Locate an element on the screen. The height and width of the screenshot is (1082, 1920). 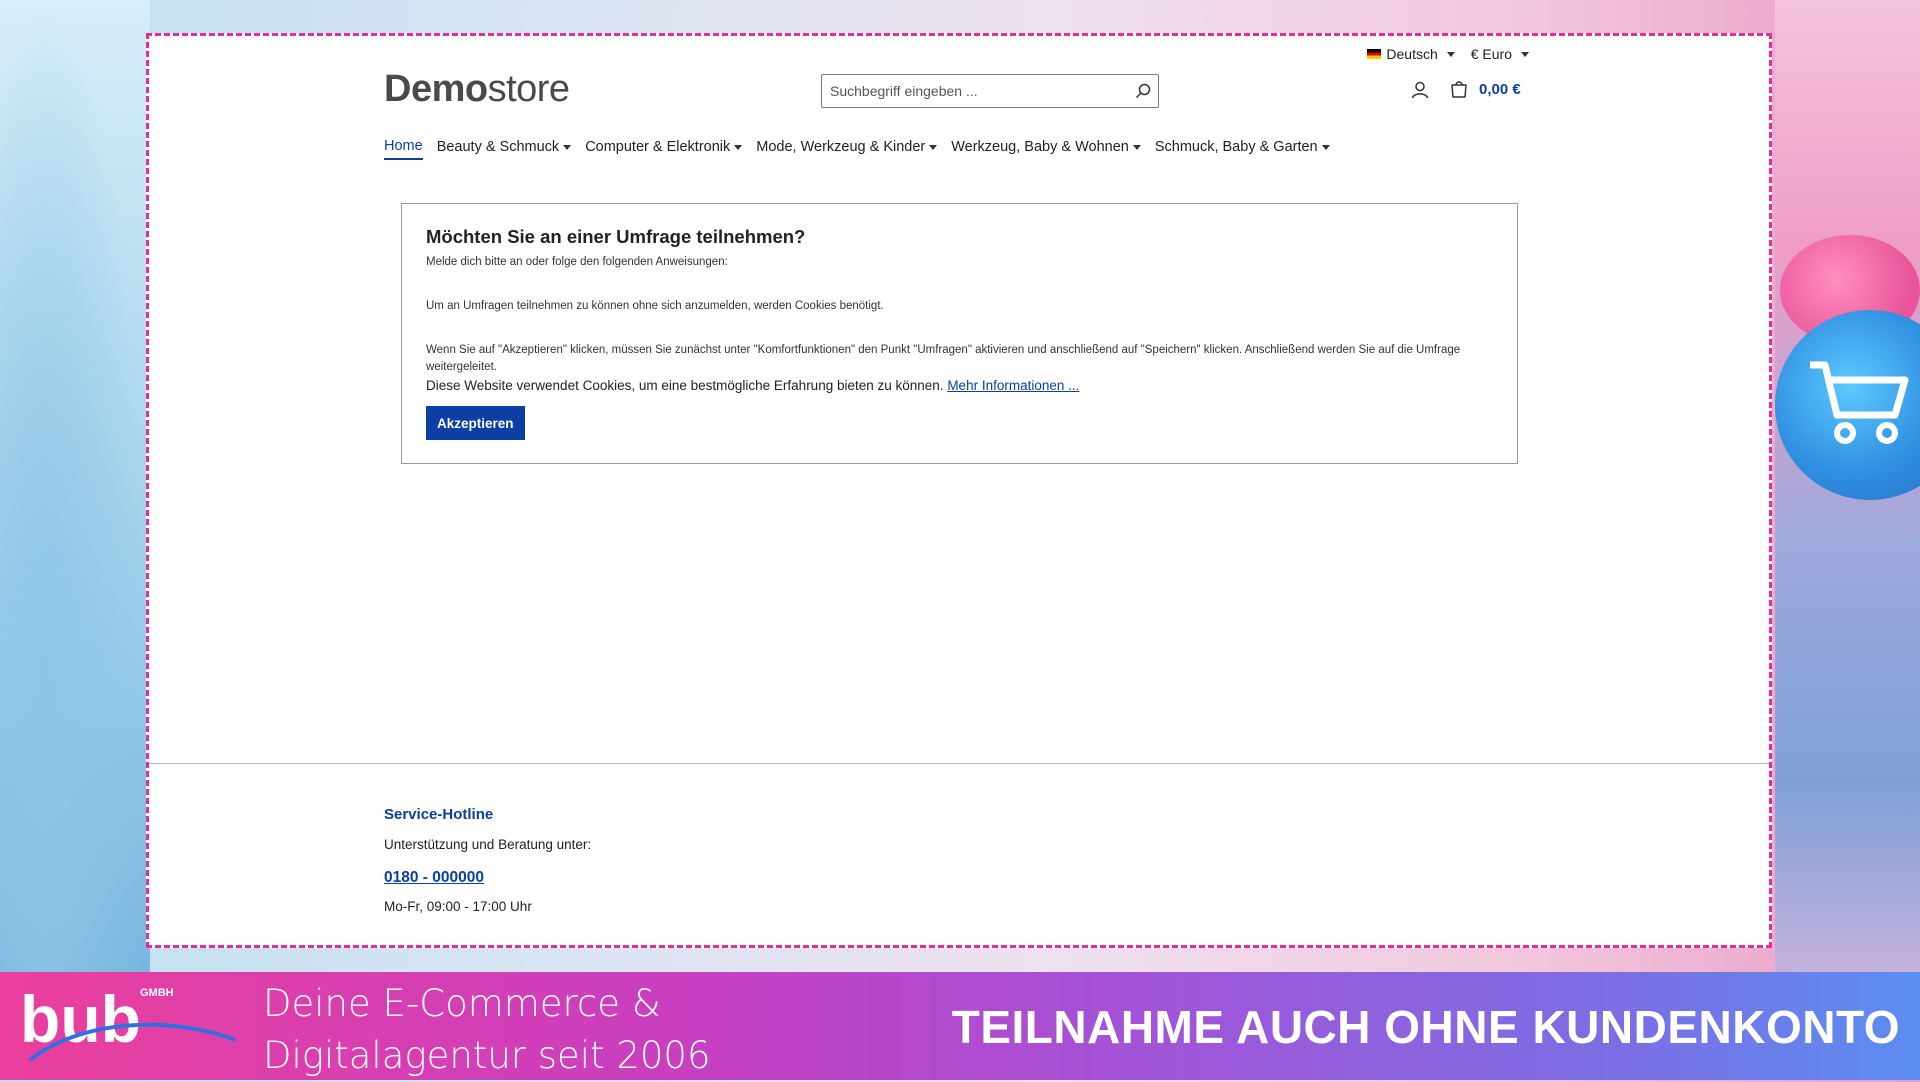
german-flag-icon is located at coordinates (1374, 54).